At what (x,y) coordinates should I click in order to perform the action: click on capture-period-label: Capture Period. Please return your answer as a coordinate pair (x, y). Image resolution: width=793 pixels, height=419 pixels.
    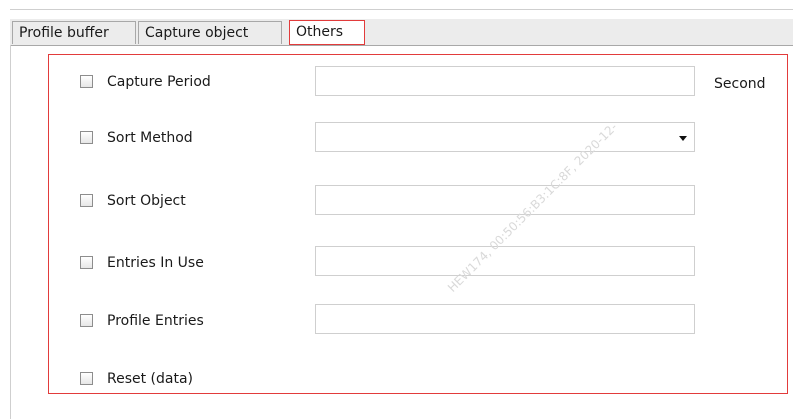
    Looking at the image, I should click on (159, 82).